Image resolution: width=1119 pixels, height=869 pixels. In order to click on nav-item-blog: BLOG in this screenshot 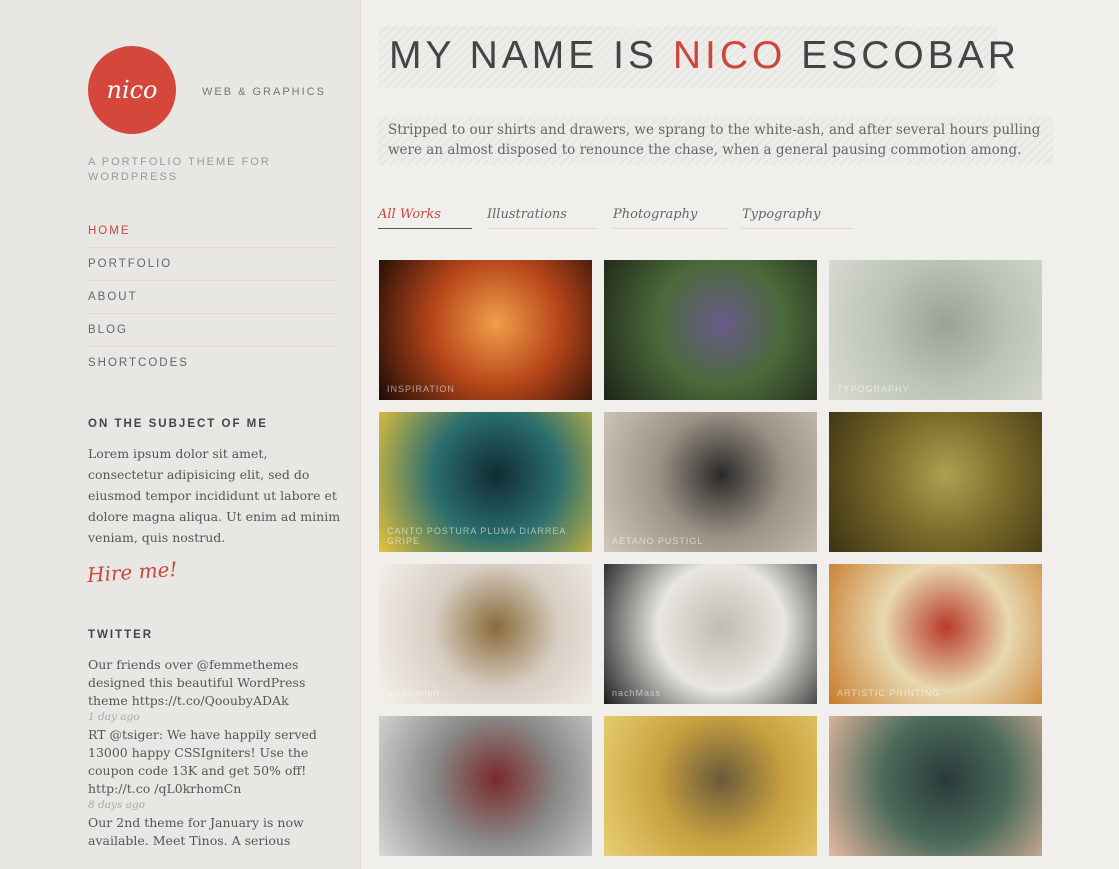, I will do `click(213, 330)`.